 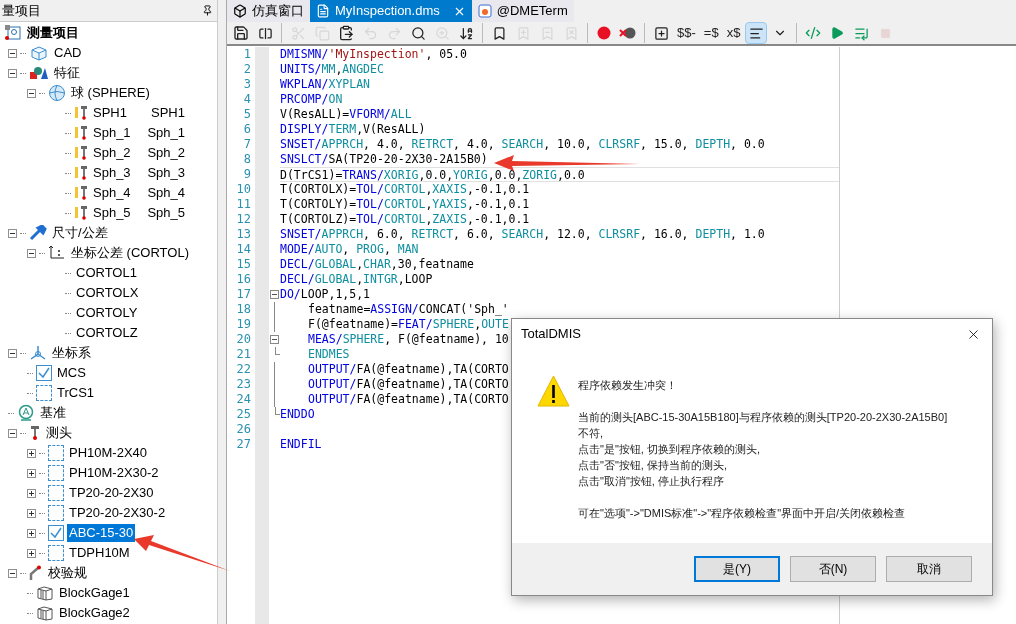 I want to click on document-icon, so click(x=323, y=11).